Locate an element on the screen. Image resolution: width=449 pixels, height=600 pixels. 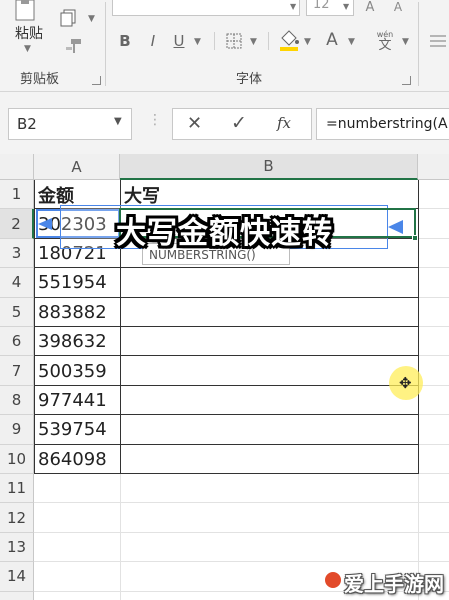
align-top-icon is located at coordinates (438, 41).